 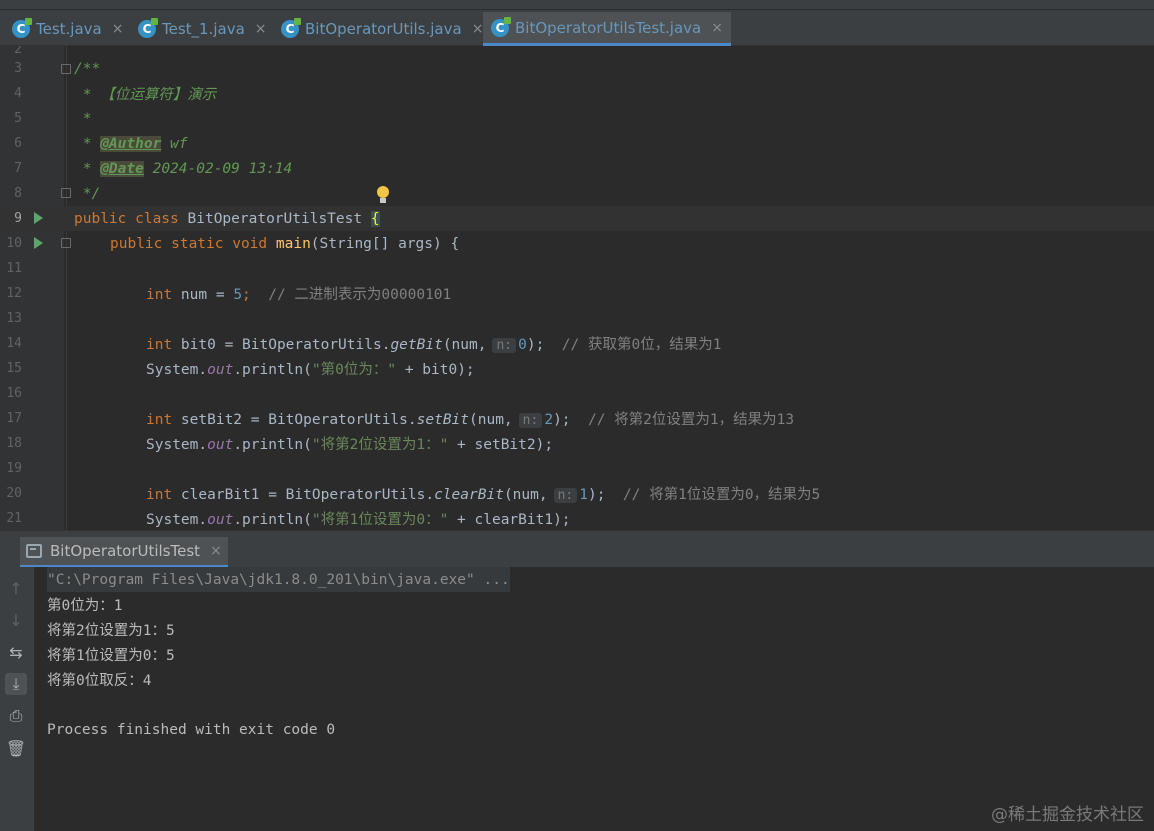 What do you see at coordinates (16, 748) in the screenshot?
I see `trash-icon: 🗑` at bounding box center [16, 748].